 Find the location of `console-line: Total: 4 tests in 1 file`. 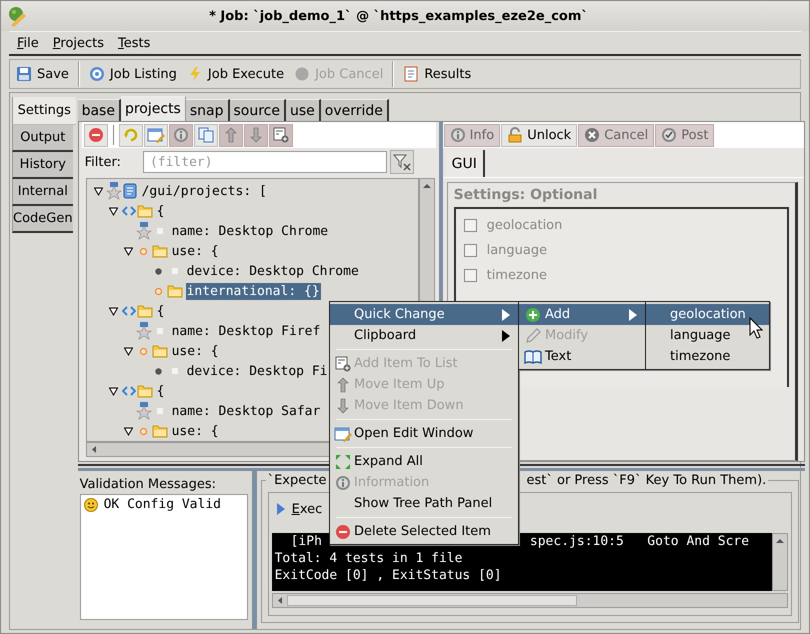

console-line: Total: 4 tests in 1 file is located at coordinates (368, 558).